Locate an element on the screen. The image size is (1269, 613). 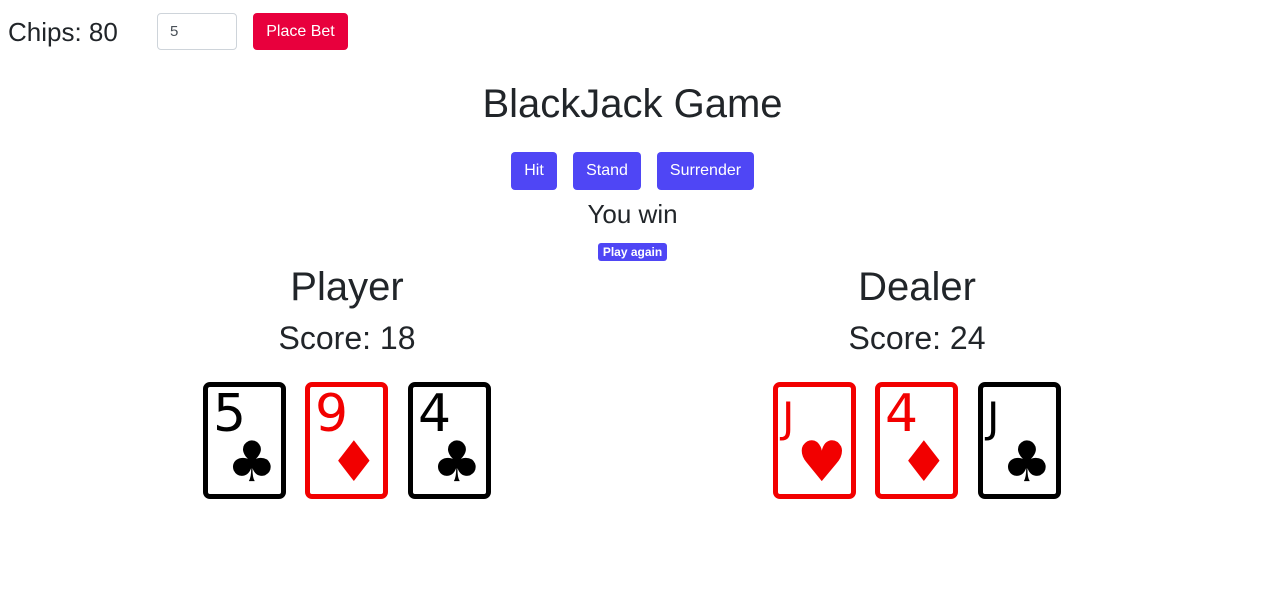
top-bar: Chips: 80 Place Bet is located at coordinates (634, 32).